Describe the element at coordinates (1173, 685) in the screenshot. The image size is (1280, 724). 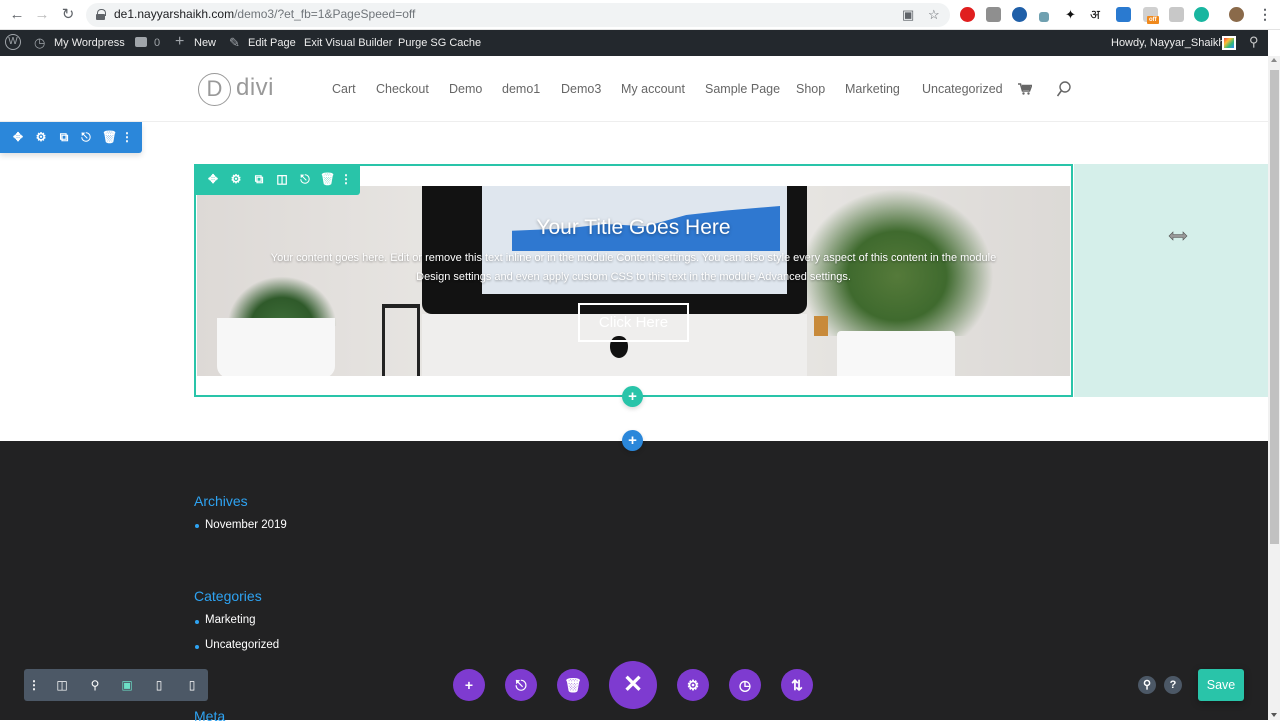
I see `help-button: ?` at that location.